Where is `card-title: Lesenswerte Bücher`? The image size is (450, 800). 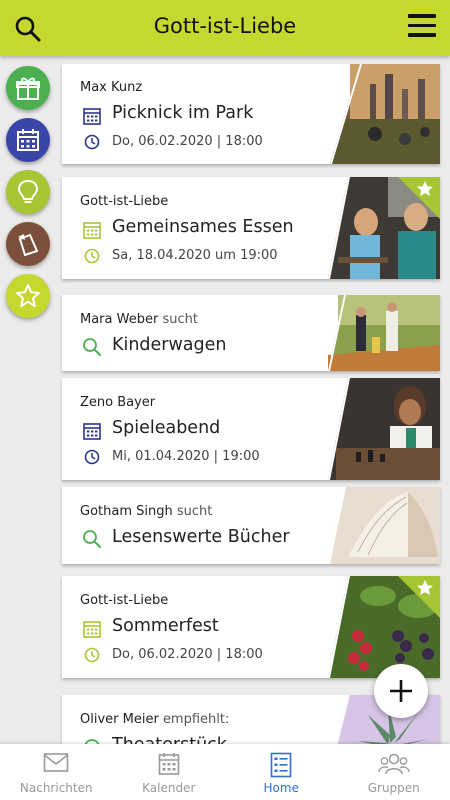 card-title: Lesenswerte Bücher is located at coordinates (201, 537).